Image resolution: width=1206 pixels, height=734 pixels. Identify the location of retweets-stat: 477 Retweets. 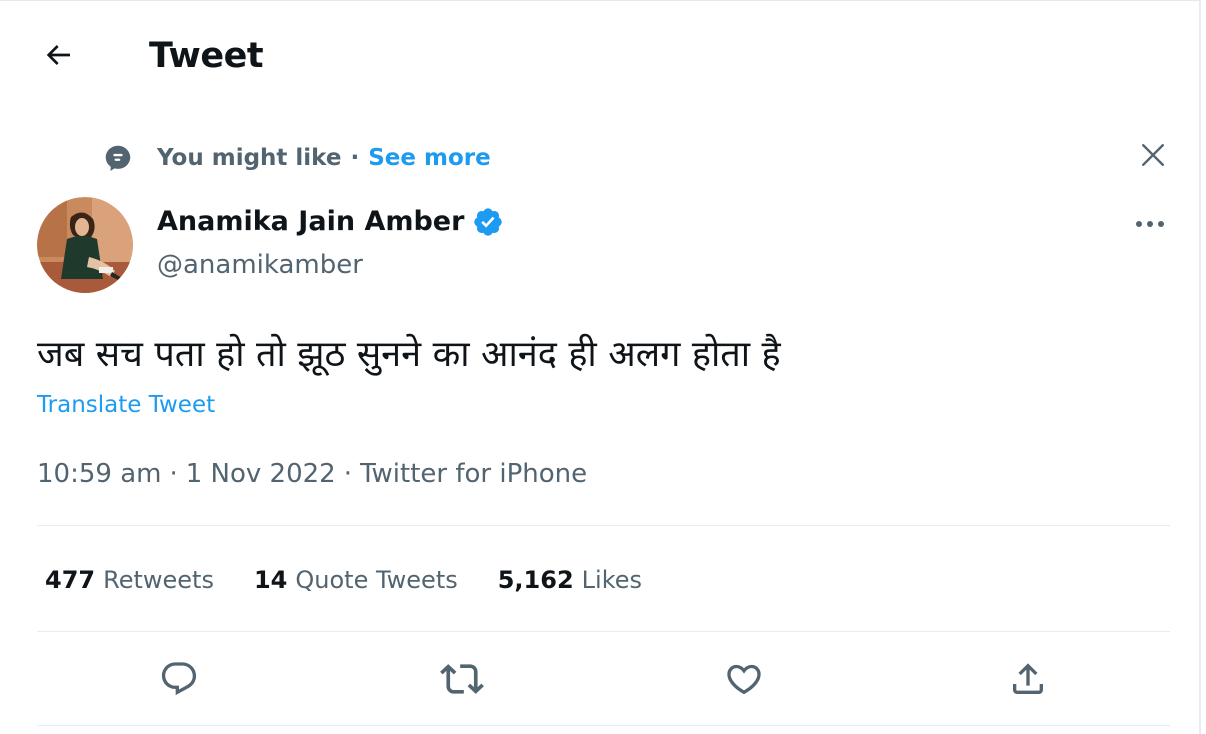
(129, 580).